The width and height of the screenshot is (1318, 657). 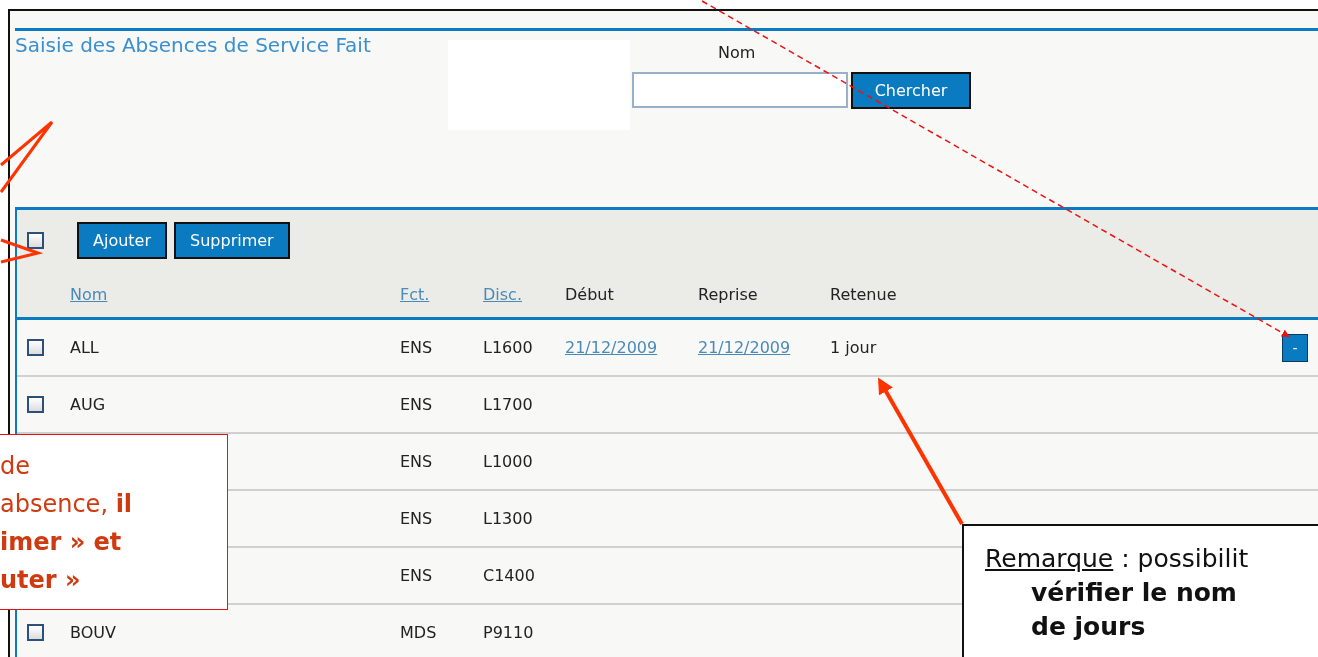 I want to click on select-all-checkbox, so click(x=35, y=240).